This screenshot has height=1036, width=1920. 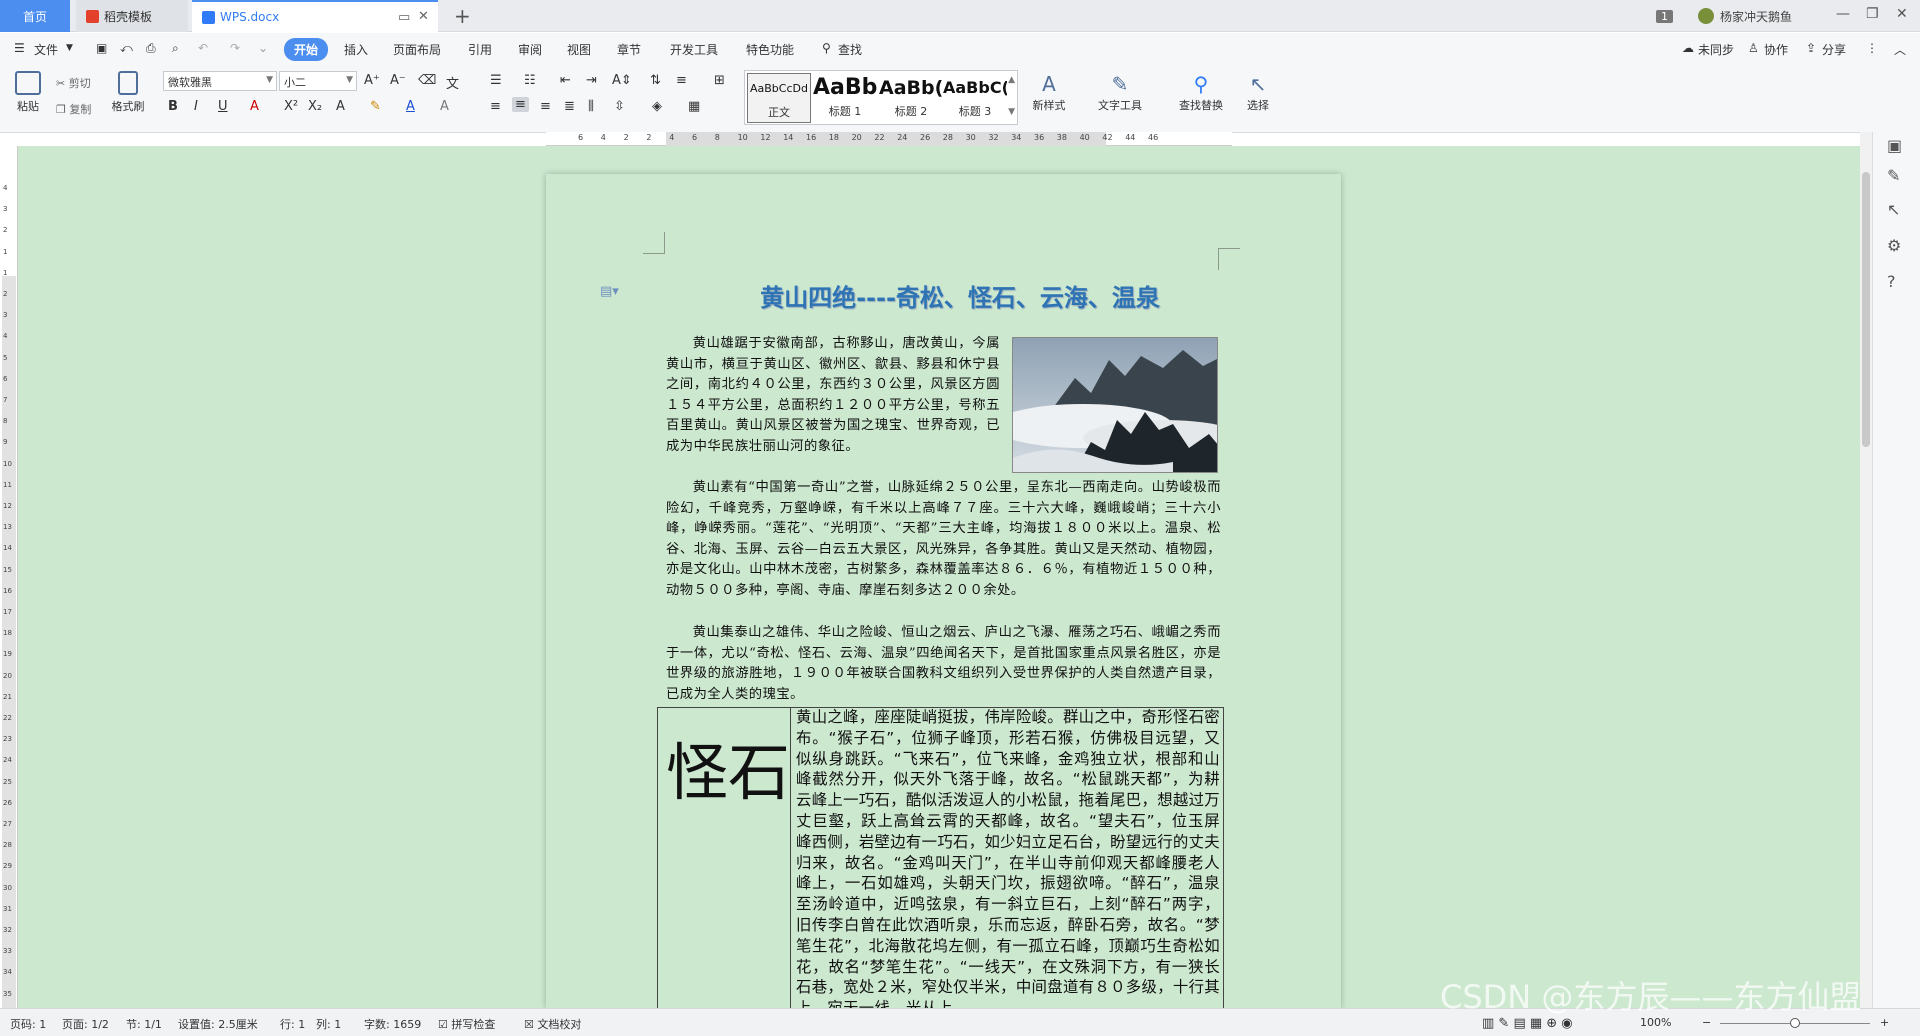 What do you see at coordinates (444, 106) in the screenshot?
I see `char-shading-icon: A` at bounding box center [444, 106].